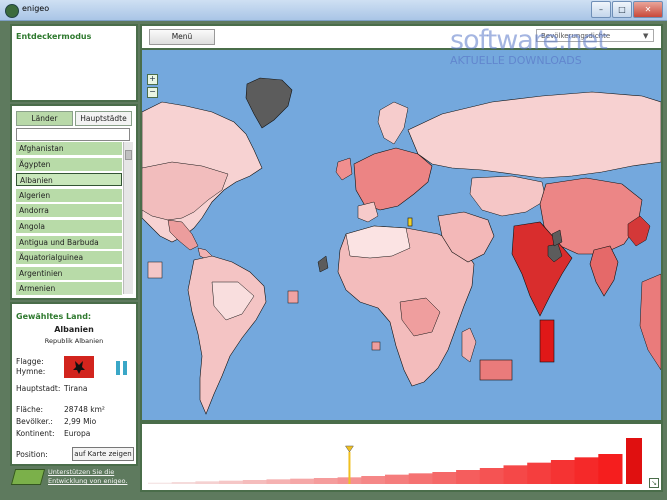 The image size is (667, 500). I want to click on area-value: 28748 km², so click(84, 409).